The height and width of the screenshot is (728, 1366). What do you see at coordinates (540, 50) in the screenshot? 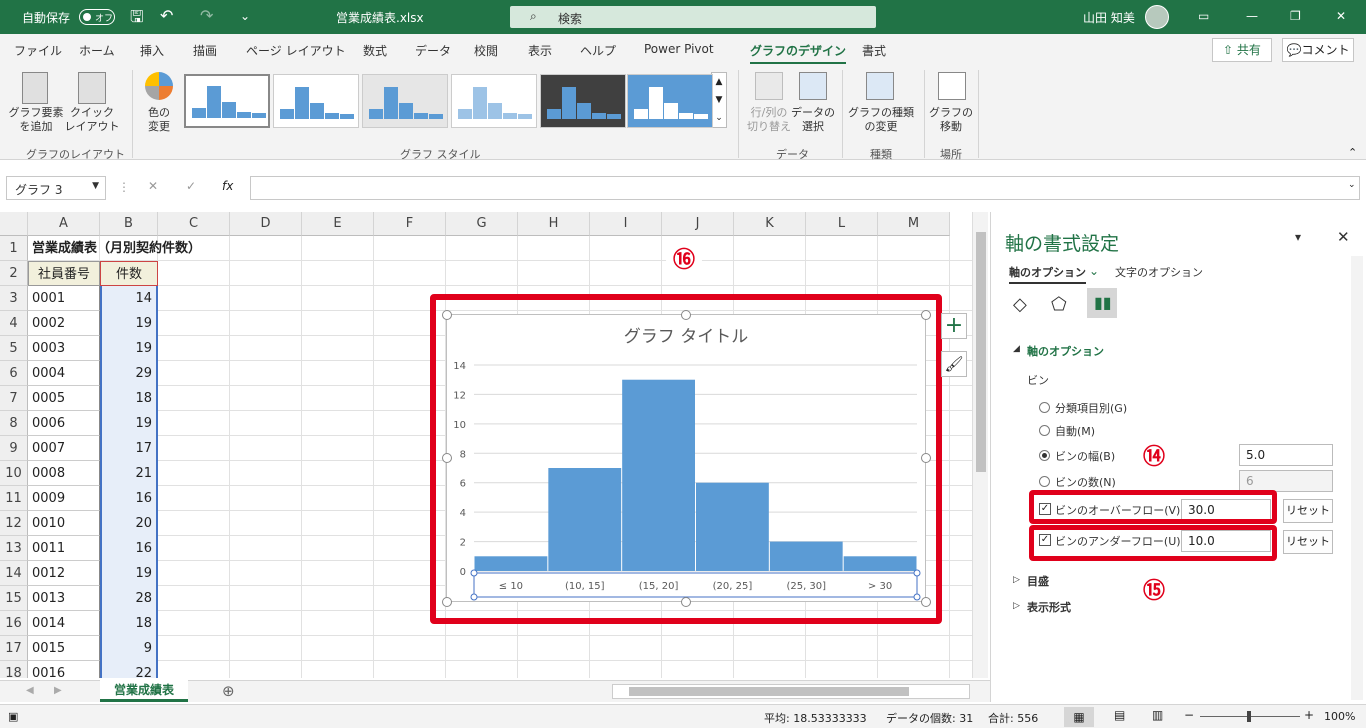
I see `tab-8: 表示` at bounding box center [540, 50].